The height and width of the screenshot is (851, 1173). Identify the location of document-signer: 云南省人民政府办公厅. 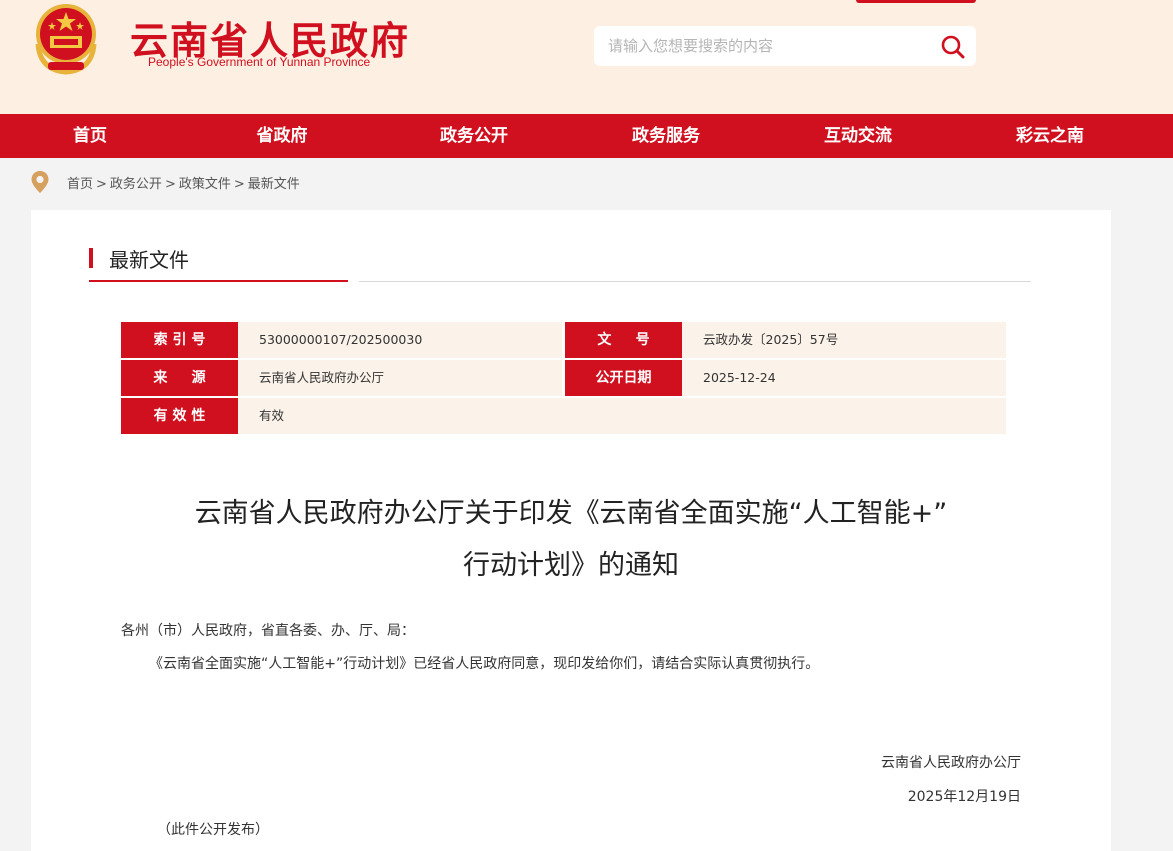
(951, 763).